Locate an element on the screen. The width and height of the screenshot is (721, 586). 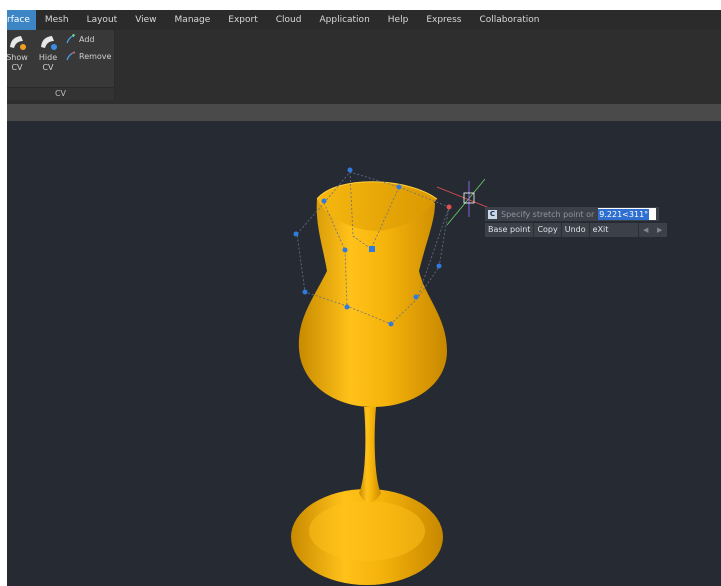
add-cv-label: Add is located at coordinates (87, 39).